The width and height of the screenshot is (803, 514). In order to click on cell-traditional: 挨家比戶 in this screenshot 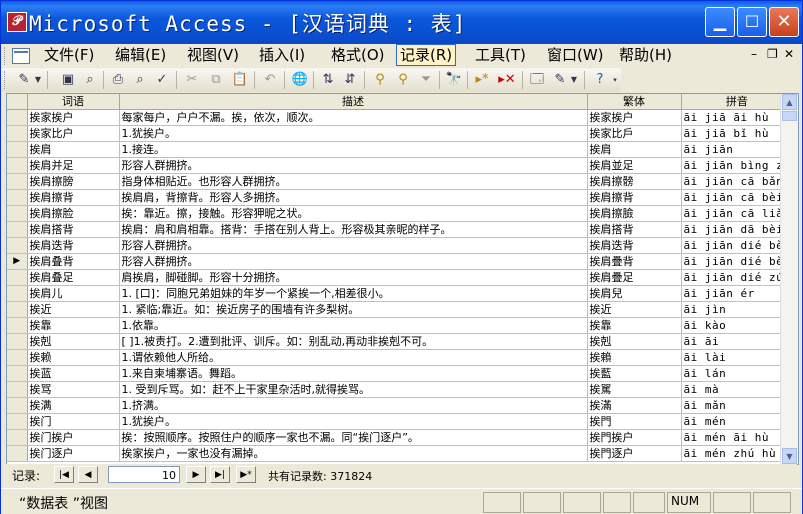, I will do `click(634, 133)`.